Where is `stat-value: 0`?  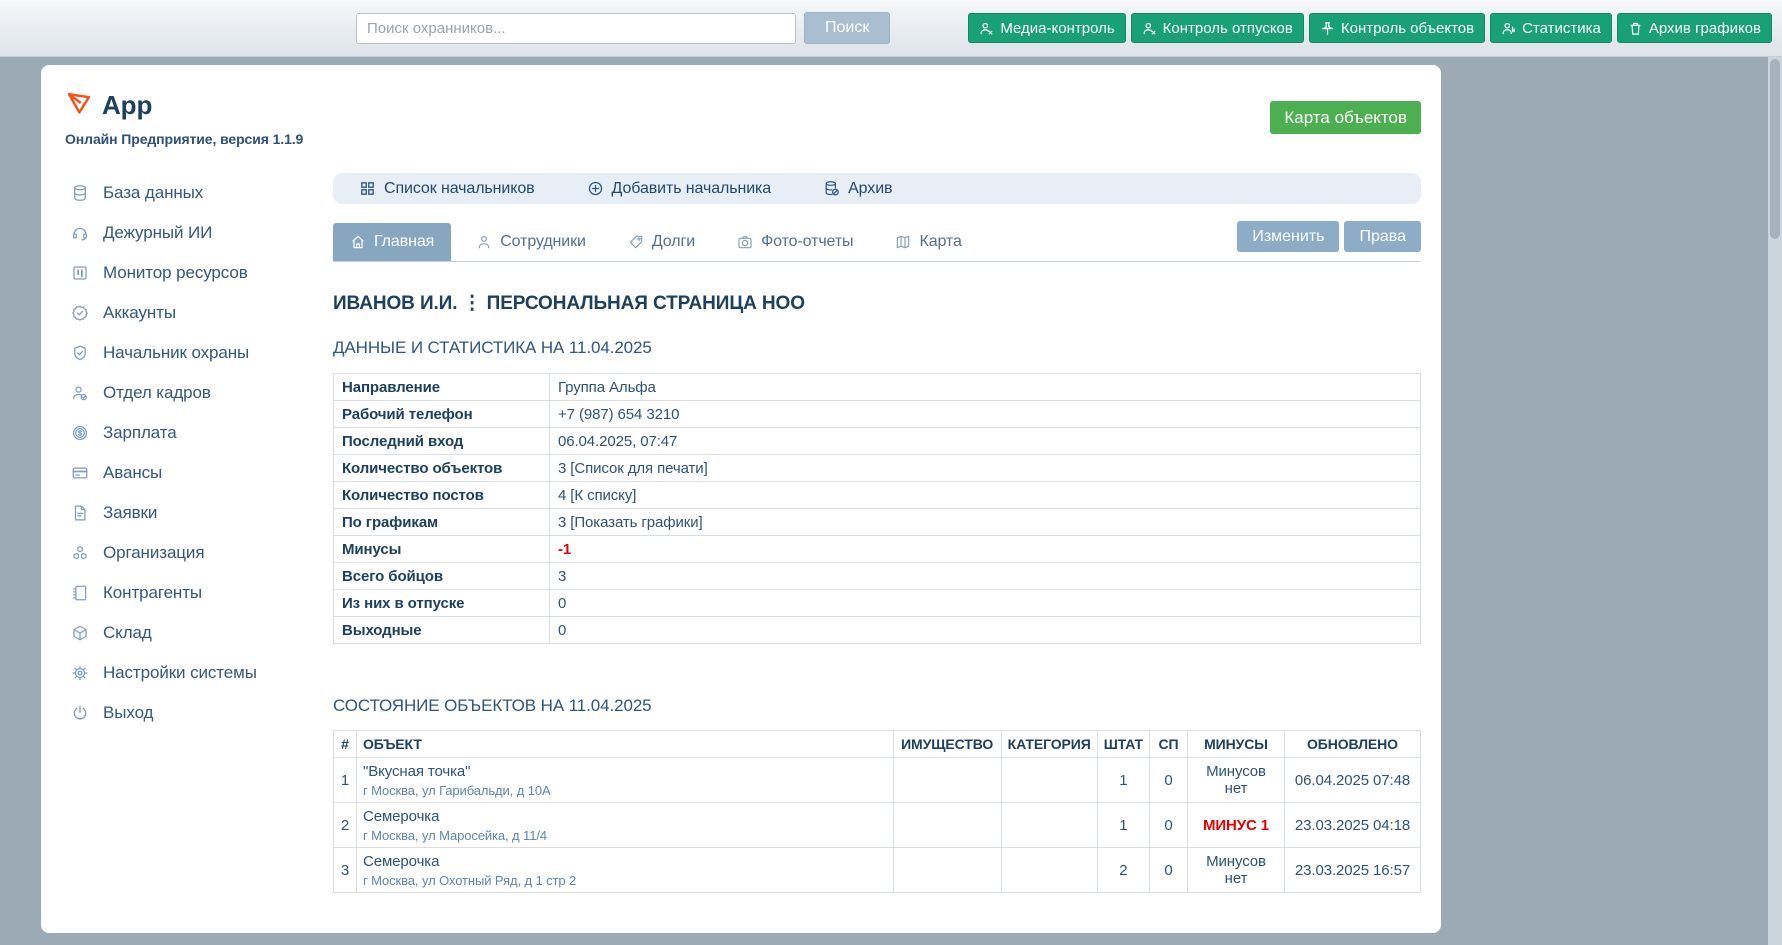 stat-value: 0 is located at coordinates (985, 630).